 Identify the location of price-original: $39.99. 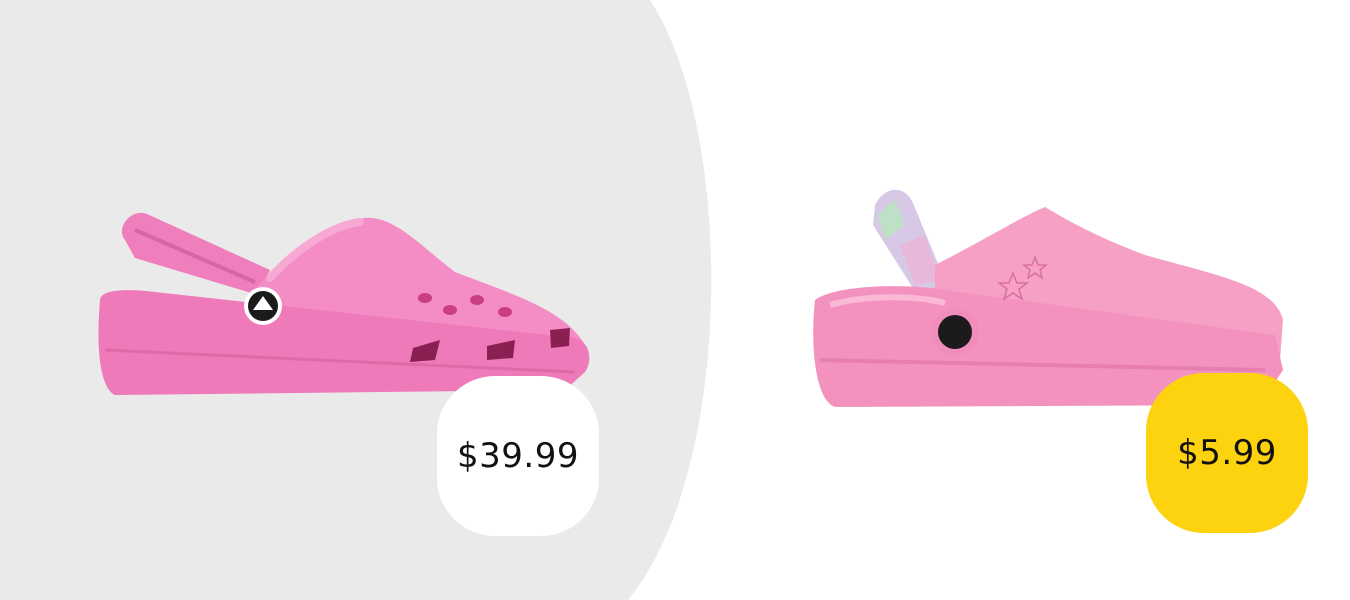
(518, 456).